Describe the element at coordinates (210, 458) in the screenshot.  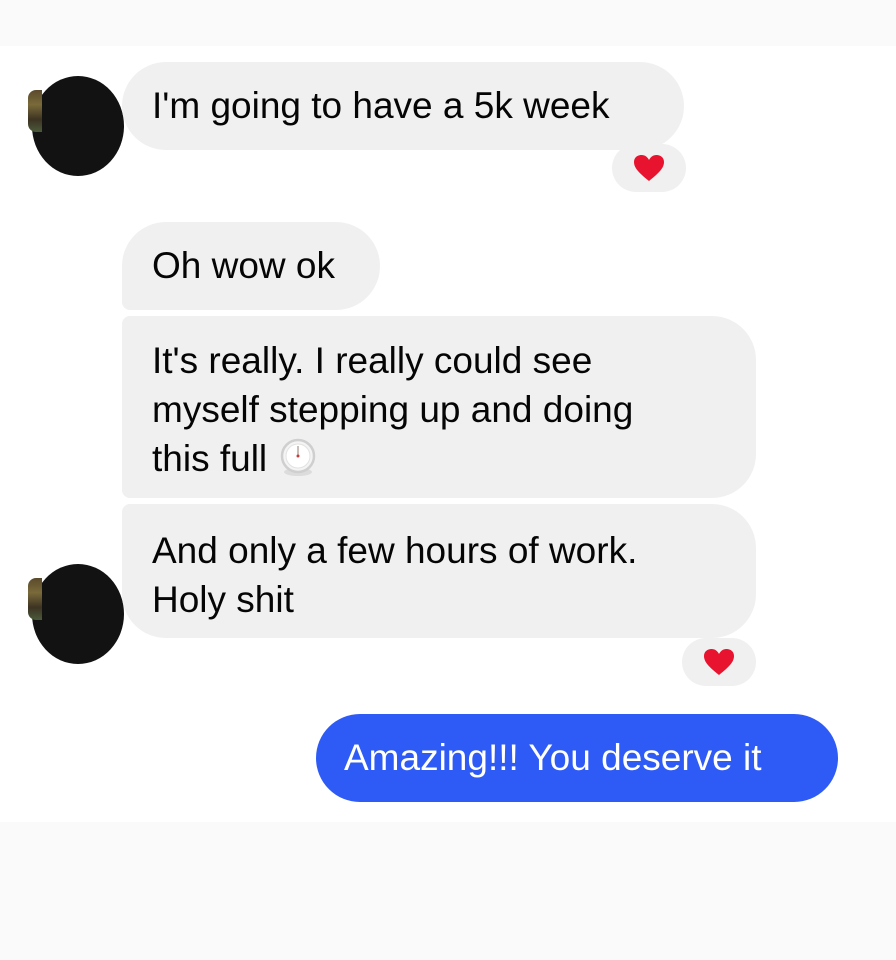
I see `message-line: this full` at that location.